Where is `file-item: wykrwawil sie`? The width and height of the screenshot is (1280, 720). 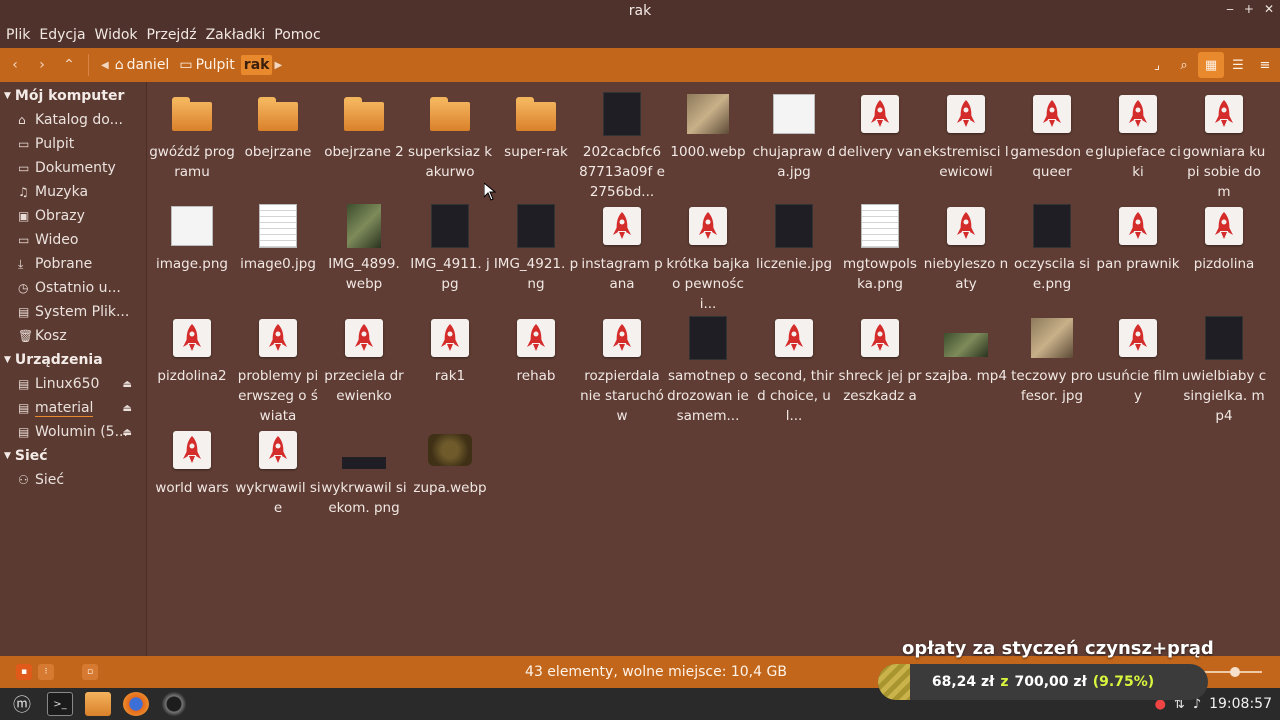
file-item: wykrwawil sie is located at coordinates (278, 472).